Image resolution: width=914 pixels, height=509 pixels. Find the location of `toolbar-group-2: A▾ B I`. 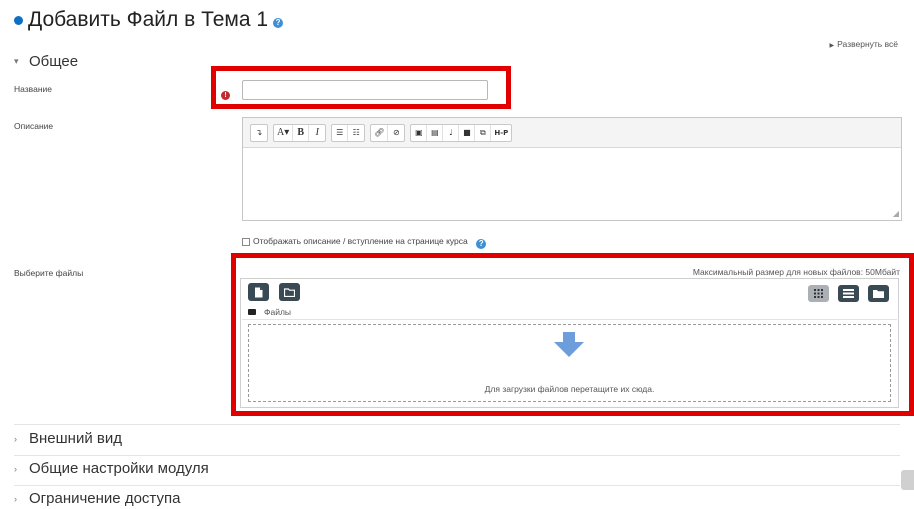

toolbar-group-2: A▾ B I is located at coordinates (300, 132).